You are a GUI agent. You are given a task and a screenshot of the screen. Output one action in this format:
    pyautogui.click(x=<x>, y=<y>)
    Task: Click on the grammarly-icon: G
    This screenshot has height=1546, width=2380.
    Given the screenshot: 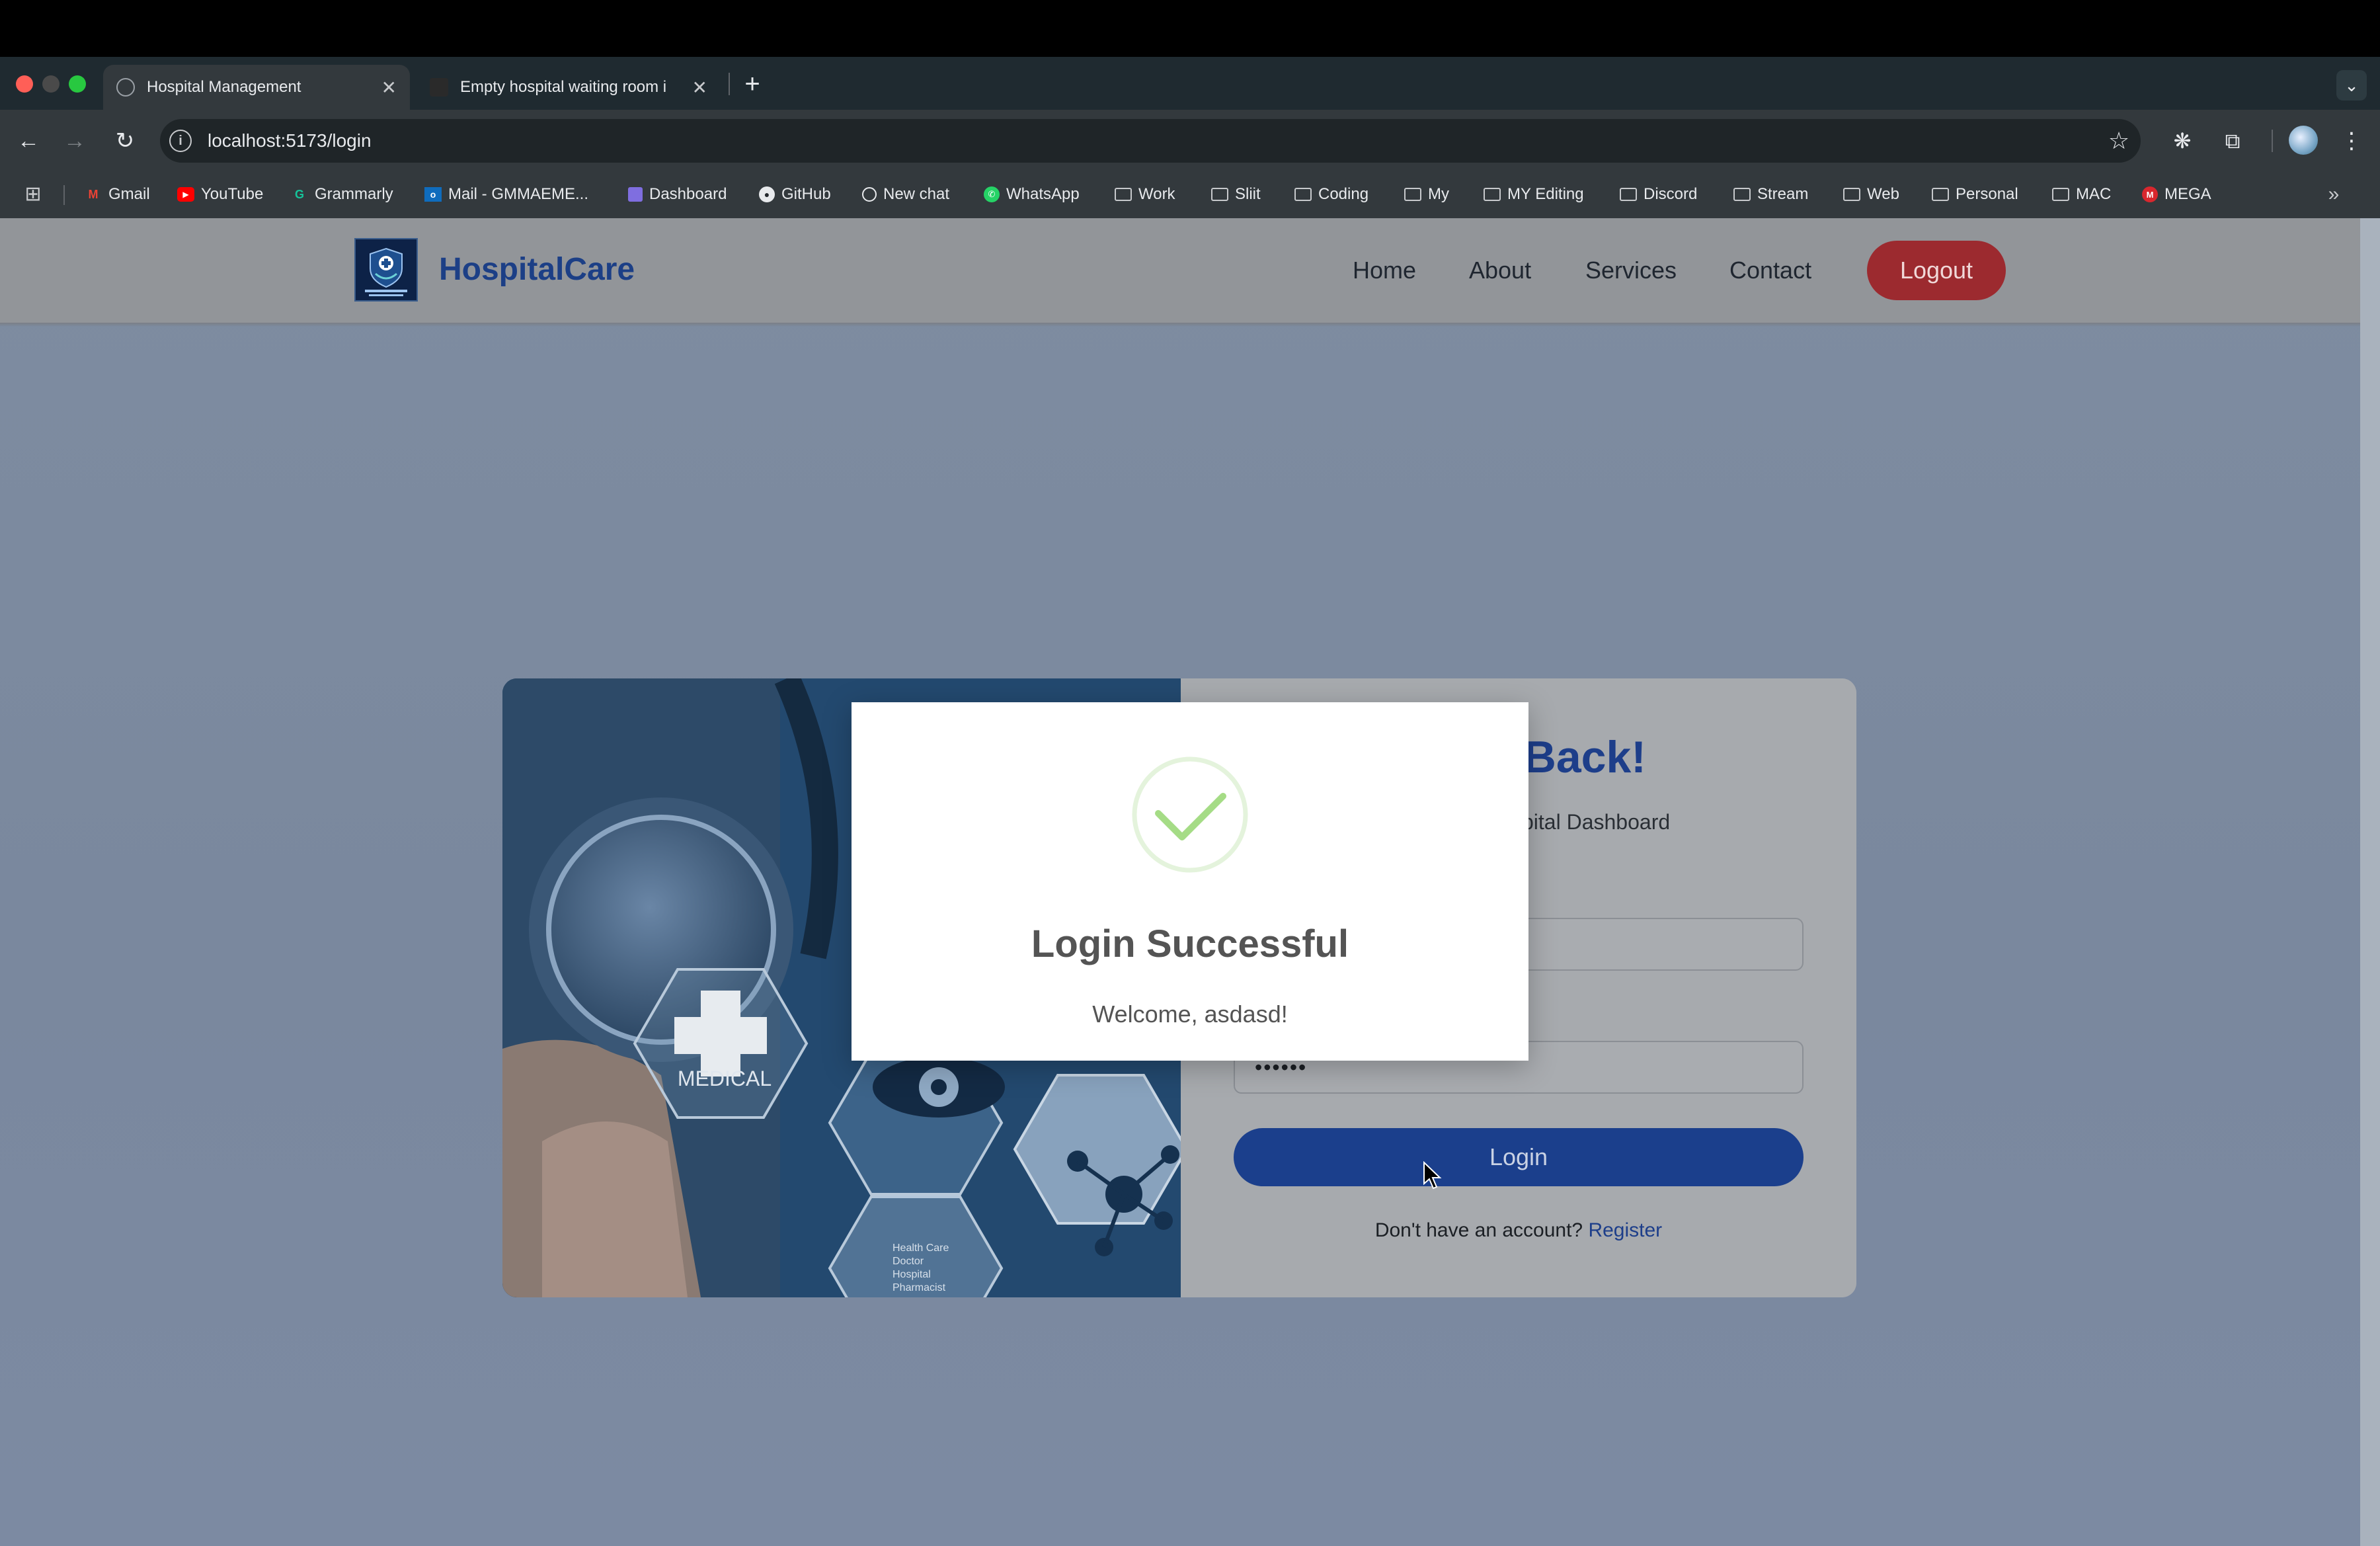 What is the action you would take?
    pyautogui.click(x=299, y=194)
    